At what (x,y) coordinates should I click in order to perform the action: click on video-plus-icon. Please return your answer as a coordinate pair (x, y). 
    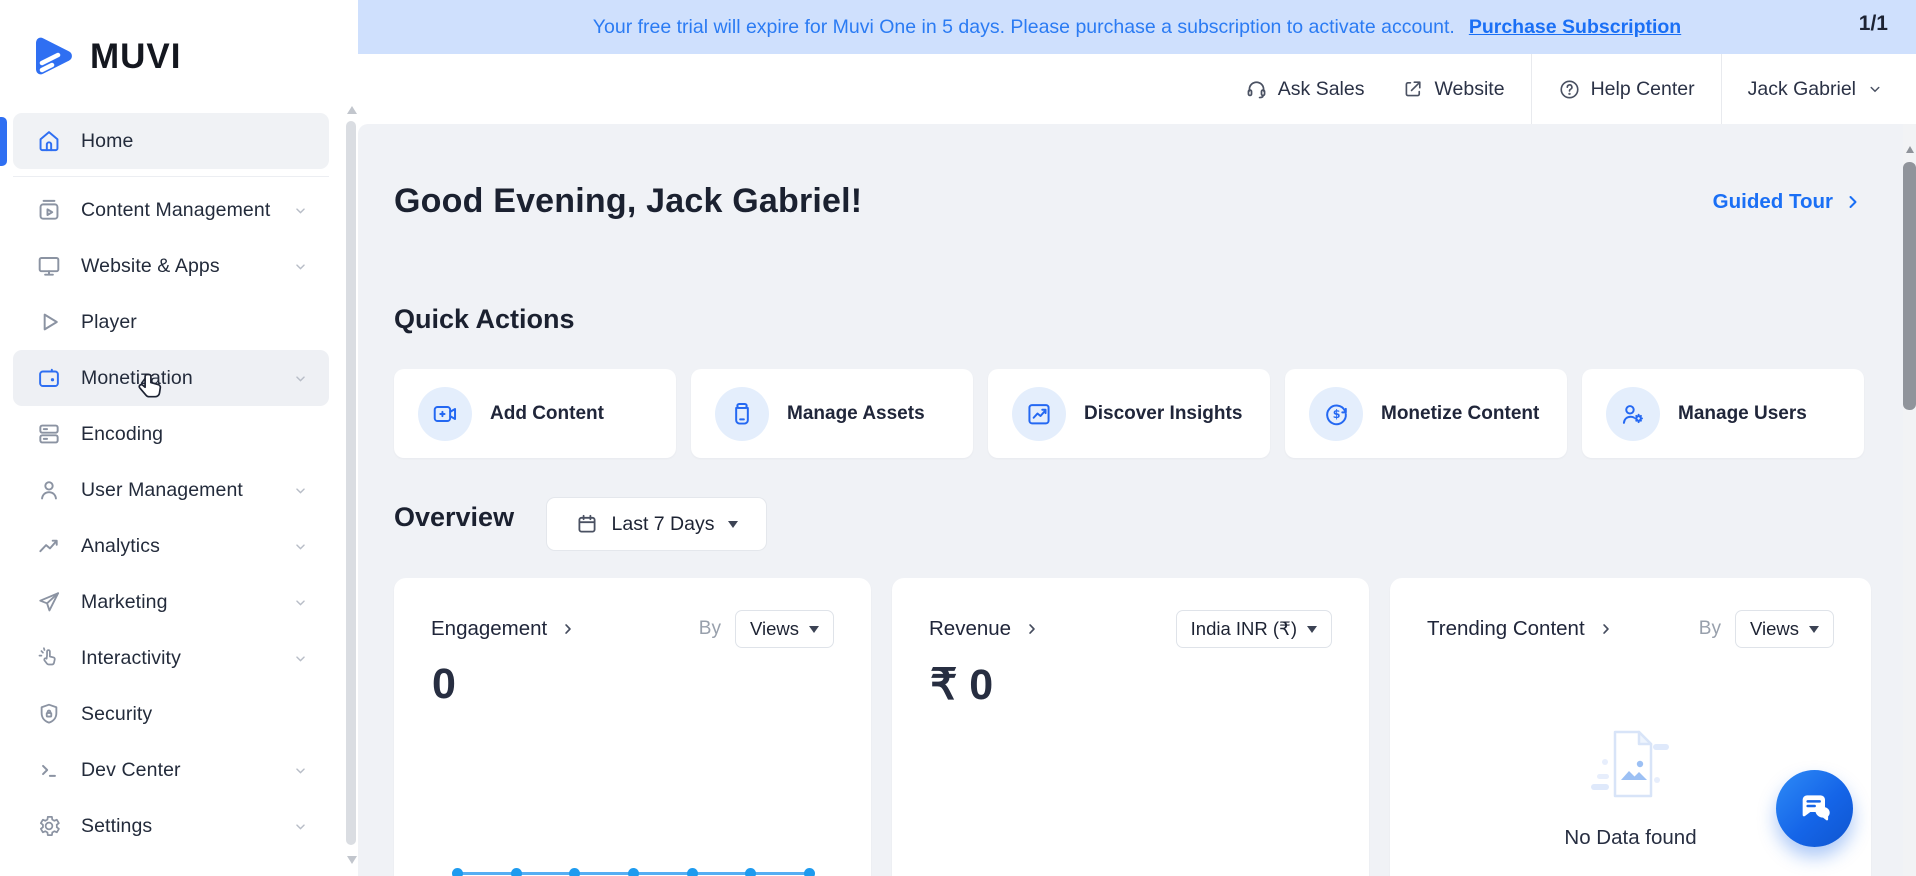
    Looking at the image, I should click on (445, 413).